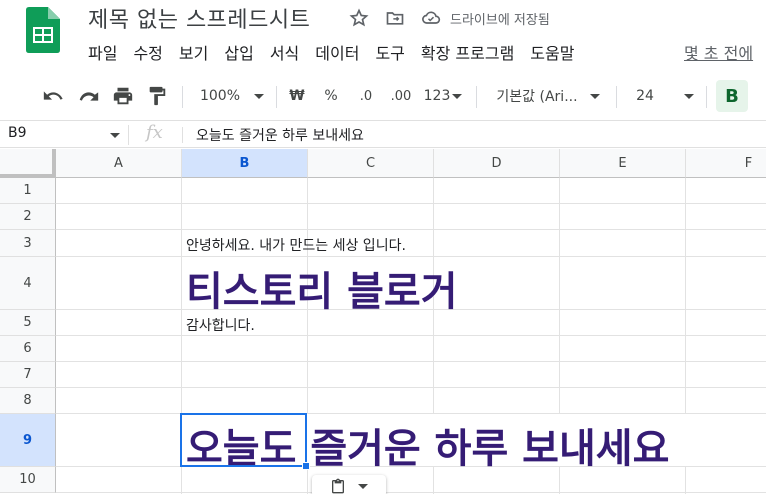  What do you see at coordinates (497, 163) in the screenshot?
I see `column-header-d: D` at bounding box center [497, 163].